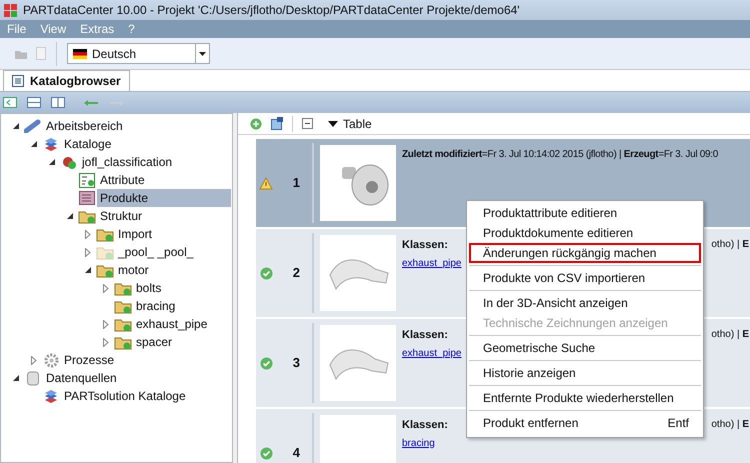 This screenshot has height=463, width=750. Describe the element at coordinates (296, 363) in the screenshot. I see `row-number: 3` at that location.